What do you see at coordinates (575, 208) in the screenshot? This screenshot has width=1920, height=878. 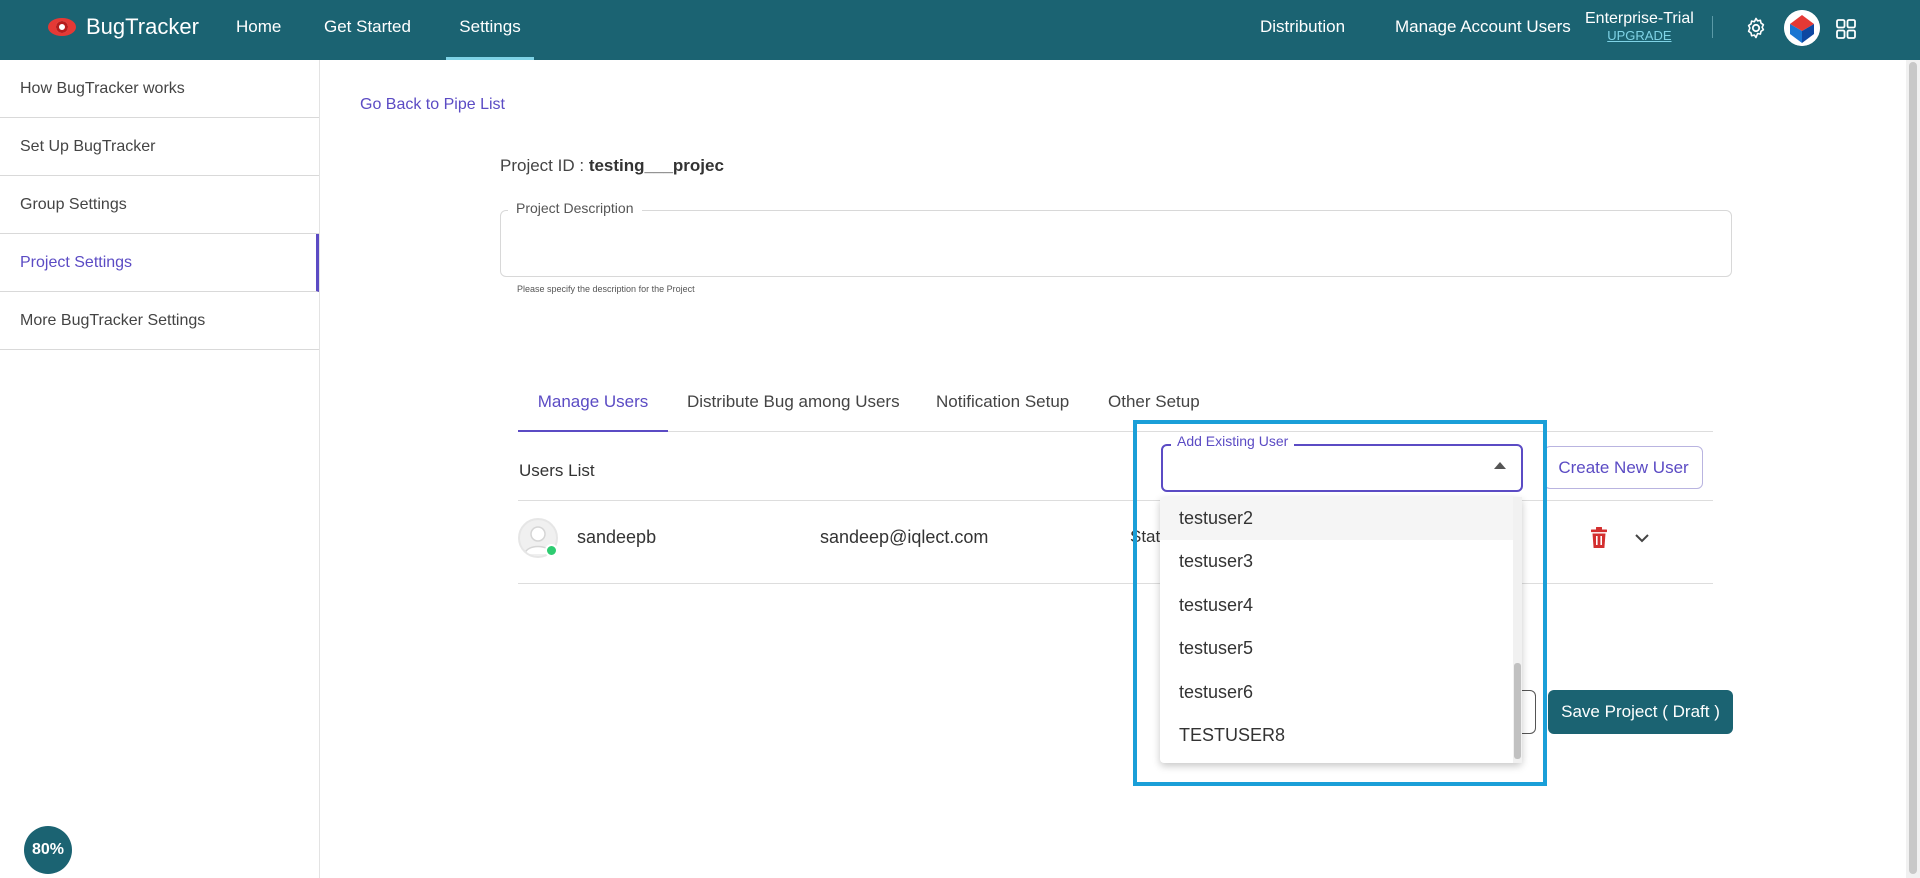 I see `project-description-label: Project Description` at bounding box center [575, 208].